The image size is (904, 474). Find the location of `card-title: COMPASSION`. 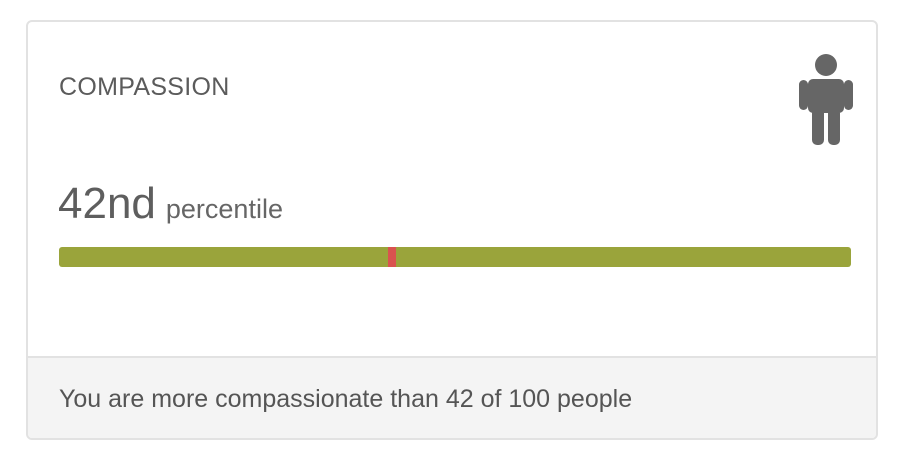

card-title: COMPASSION is located at coordinates (144, 87).